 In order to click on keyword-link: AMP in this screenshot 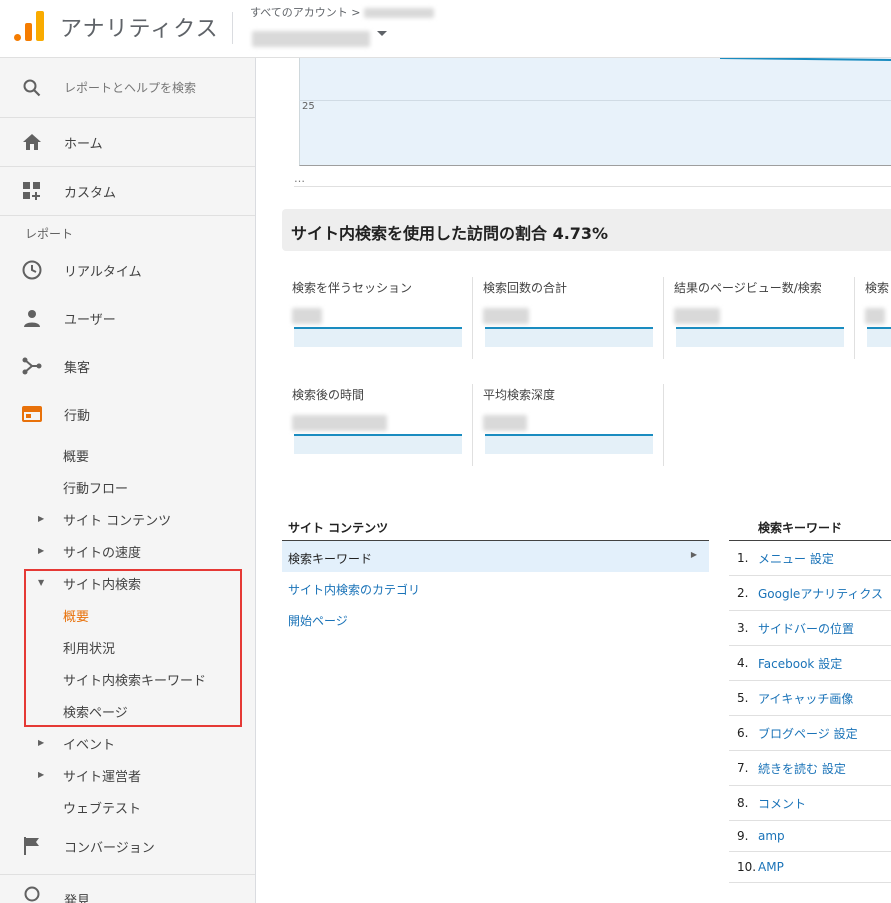, I will do `click(771, 867)`.